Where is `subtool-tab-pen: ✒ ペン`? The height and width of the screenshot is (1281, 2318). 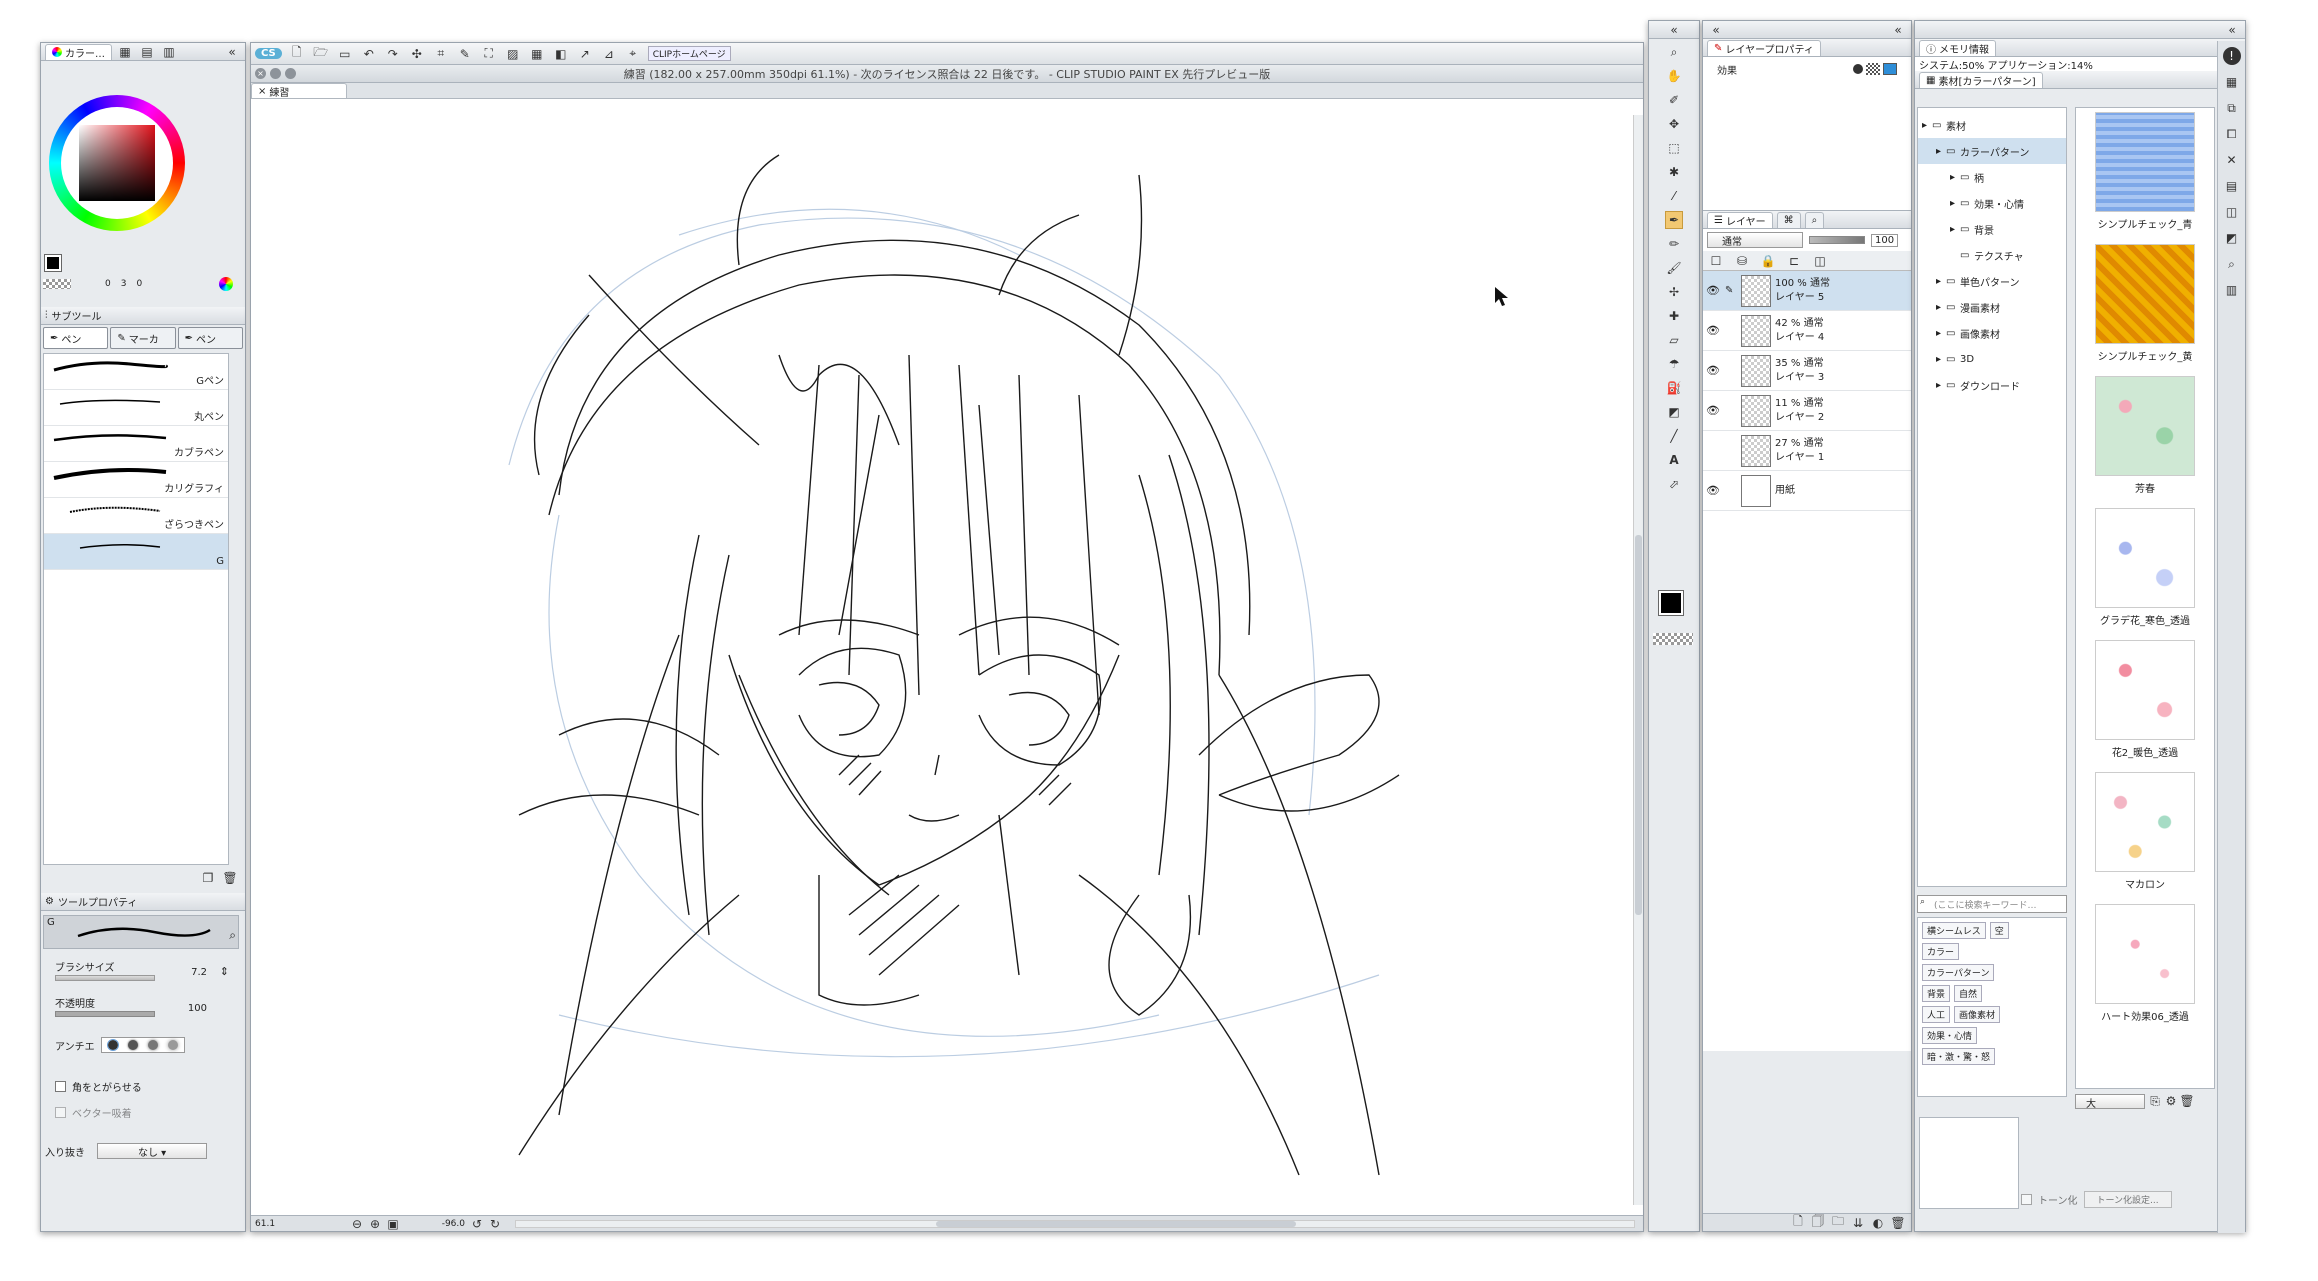
subtool-tab-pen: ✒ ペン is located at coordinates (76, 338).